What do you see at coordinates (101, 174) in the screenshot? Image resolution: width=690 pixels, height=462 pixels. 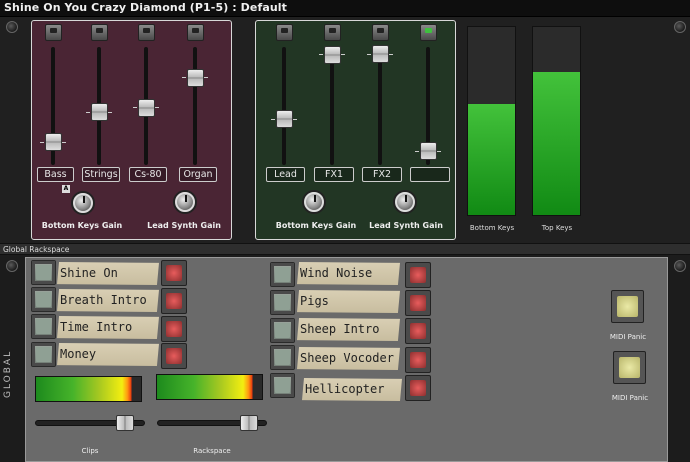 I see `fader-label: Strings` at bounding box center [101, 174].